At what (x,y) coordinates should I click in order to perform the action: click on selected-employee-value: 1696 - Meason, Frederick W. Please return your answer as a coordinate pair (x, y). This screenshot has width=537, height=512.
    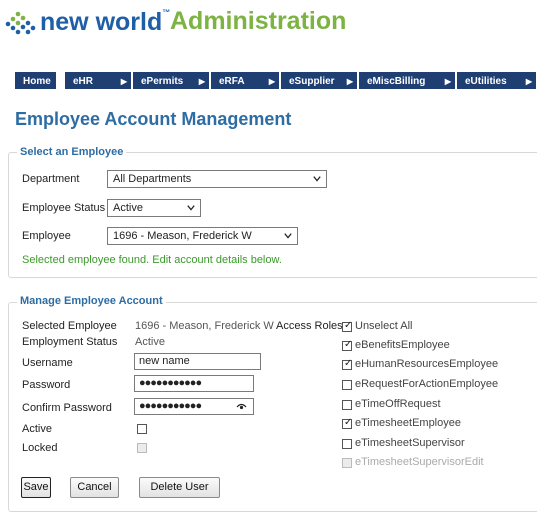
    Looking at the image, I should click on (204, 326).